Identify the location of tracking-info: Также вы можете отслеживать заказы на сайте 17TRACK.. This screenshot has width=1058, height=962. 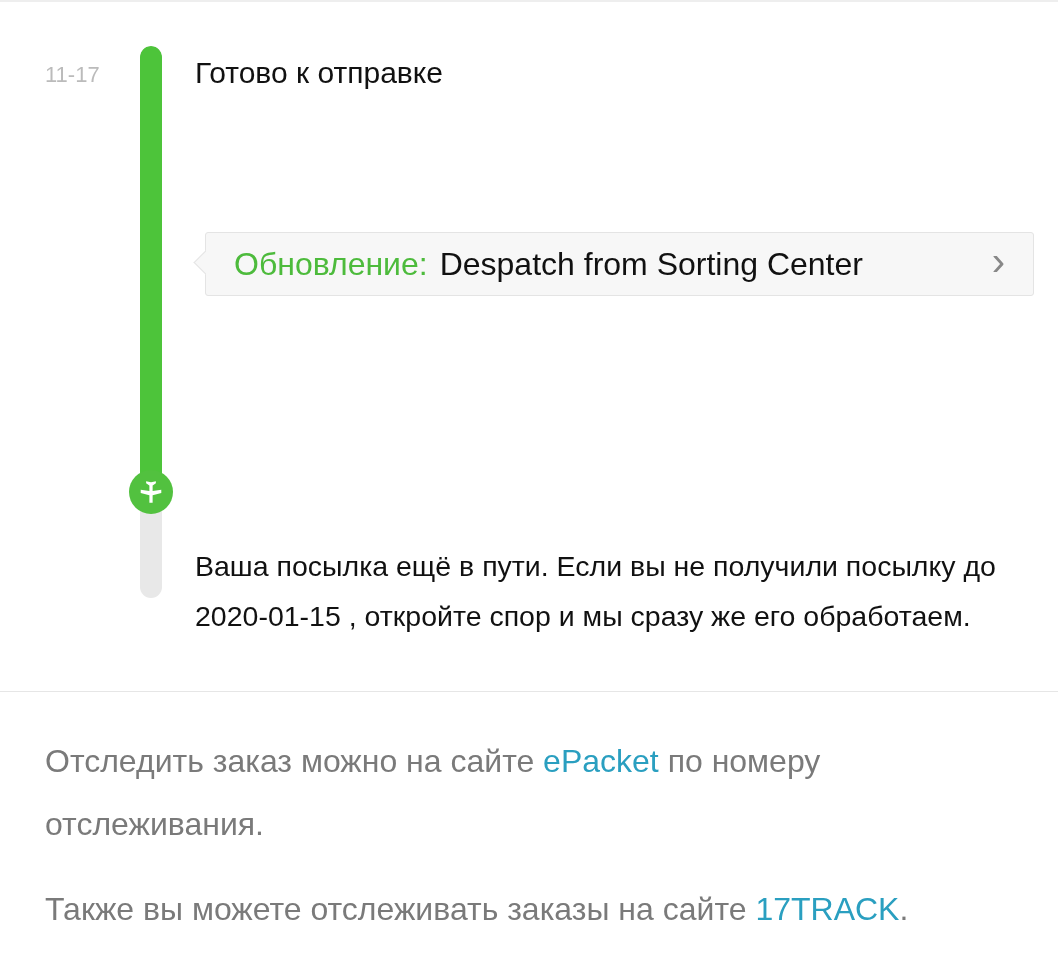
(477, 909).